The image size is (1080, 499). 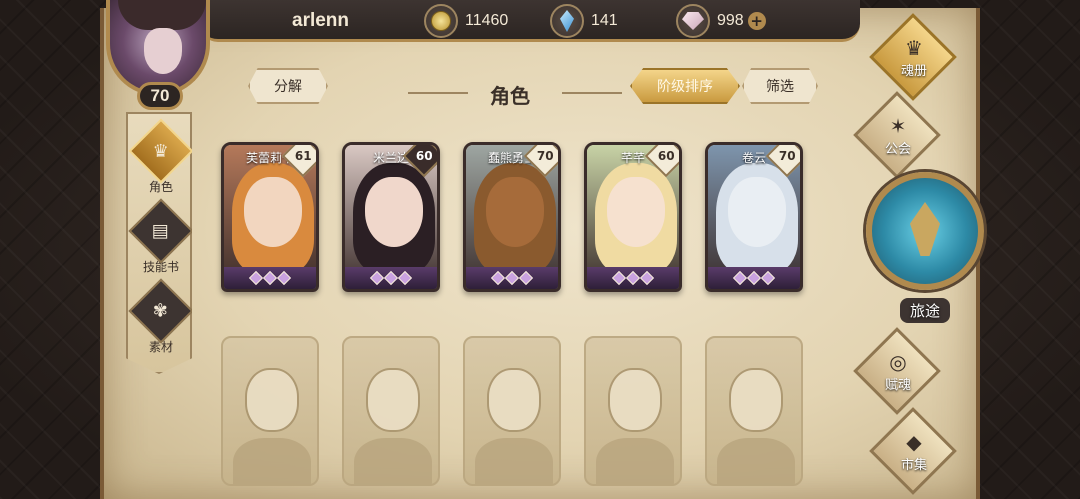 I want to click on character-card: 卷云 70, so click(x=754, y=217).